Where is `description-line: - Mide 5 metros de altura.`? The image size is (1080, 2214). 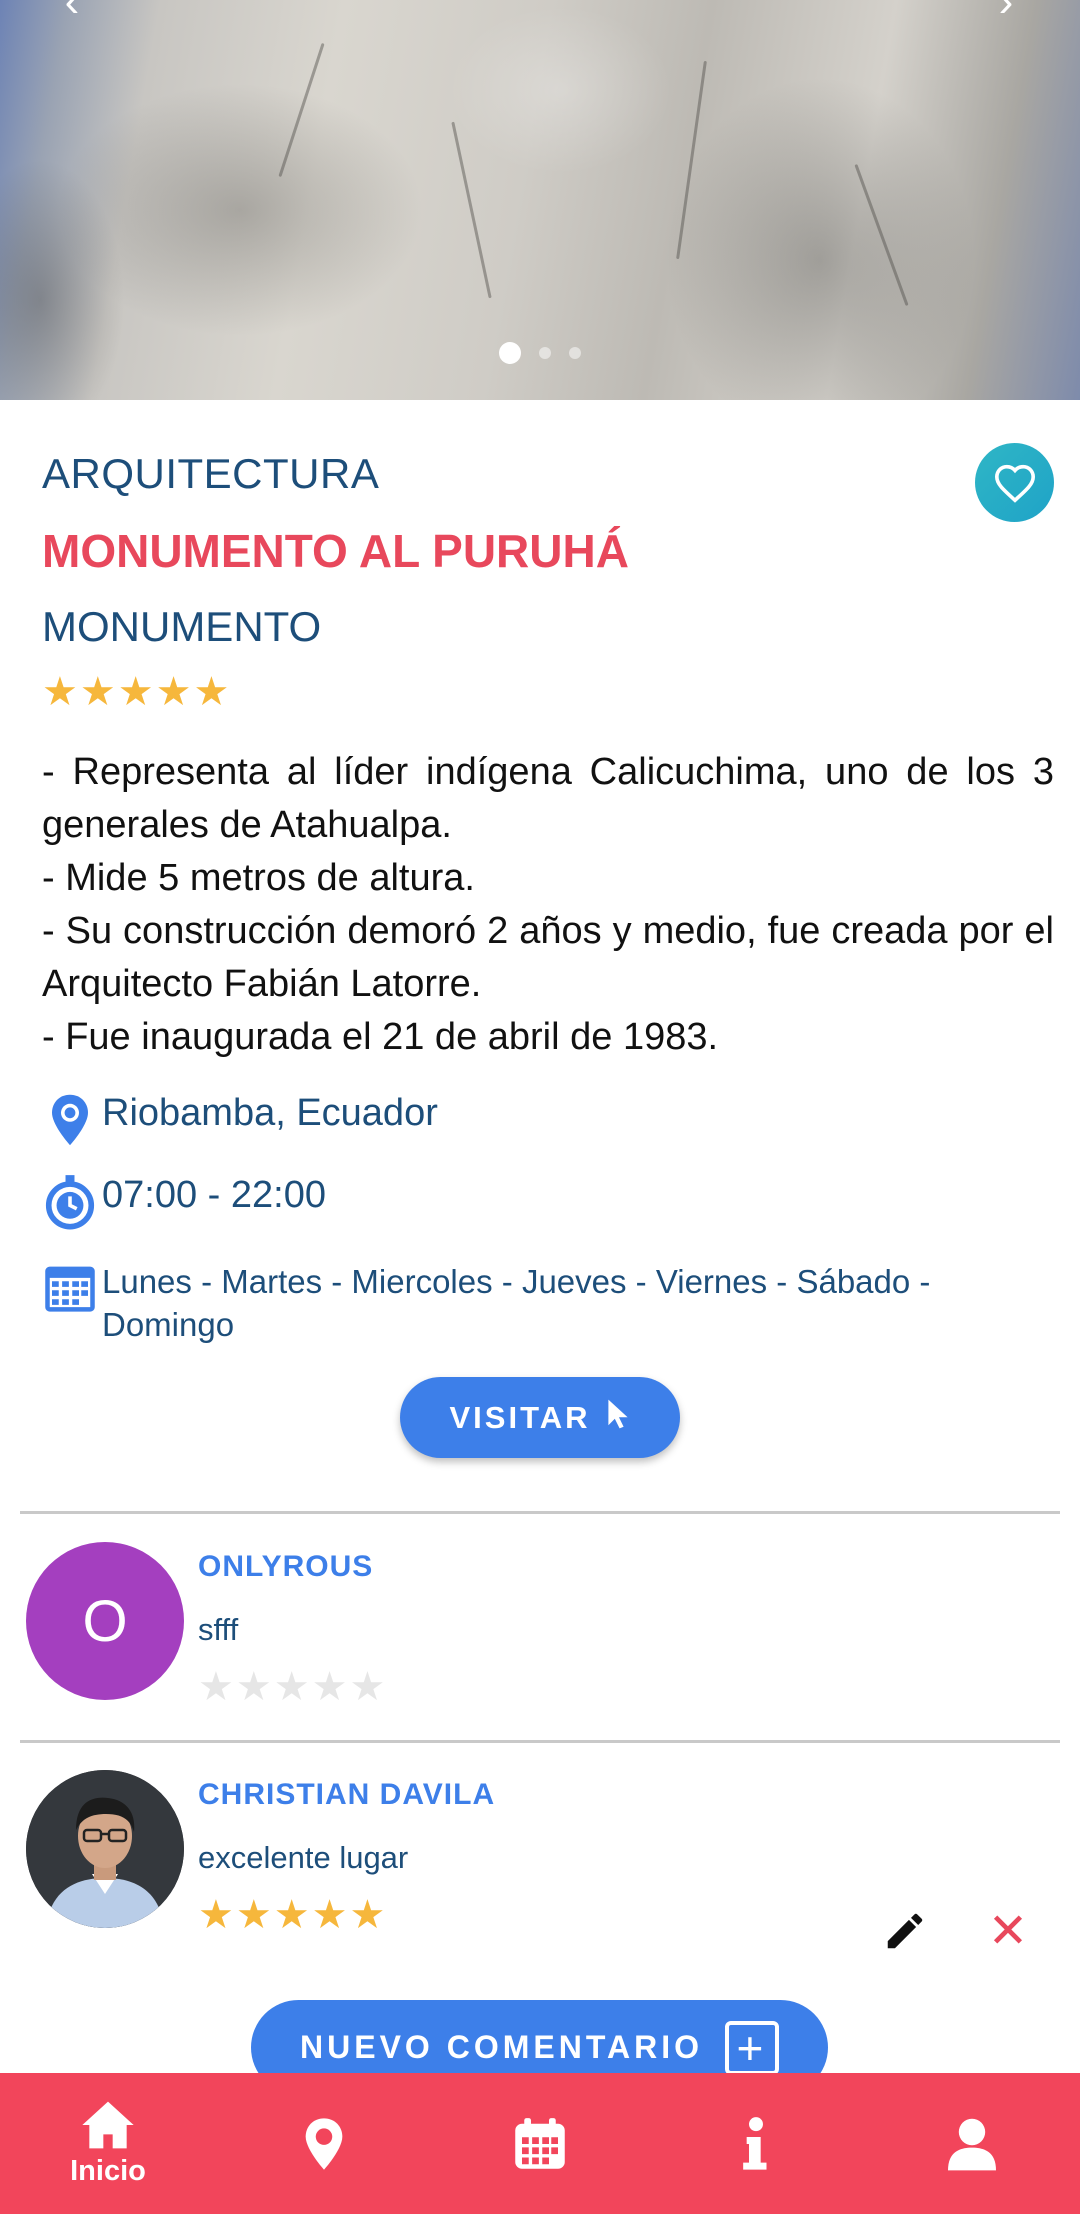 description-line: - Mide 5 metros de altura. is located at coordinates (258, 878).